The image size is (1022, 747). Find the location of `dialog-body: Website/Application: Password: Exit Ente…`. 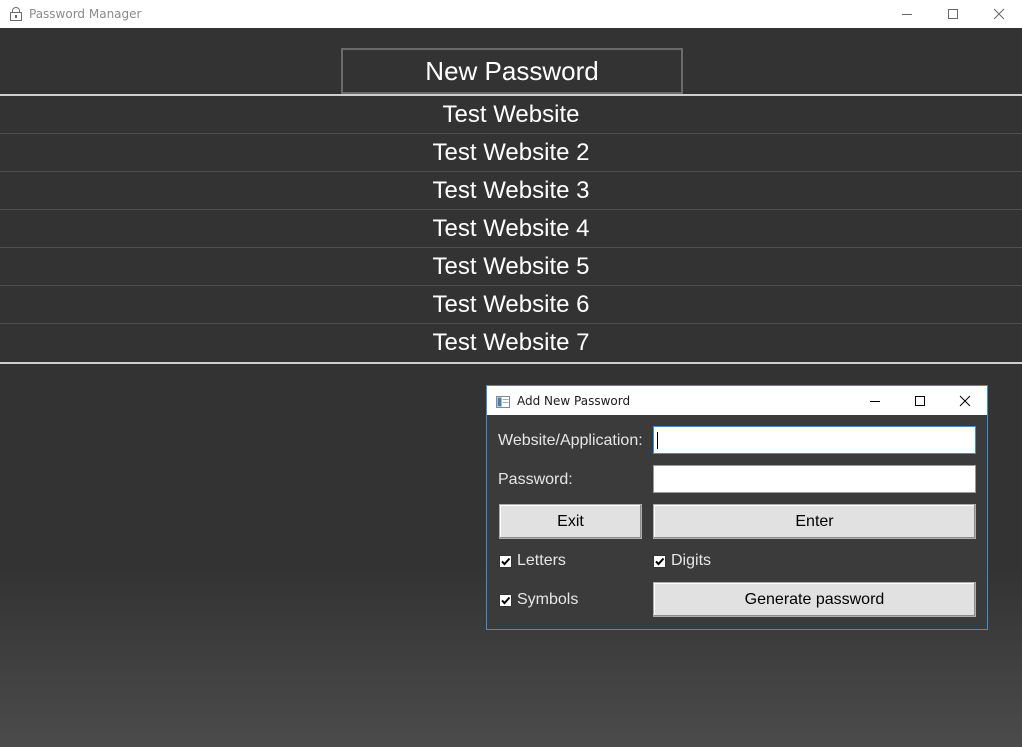

dialog-body: Website/Application: Password: Exit Ente… is located at coordinates (737, 522).